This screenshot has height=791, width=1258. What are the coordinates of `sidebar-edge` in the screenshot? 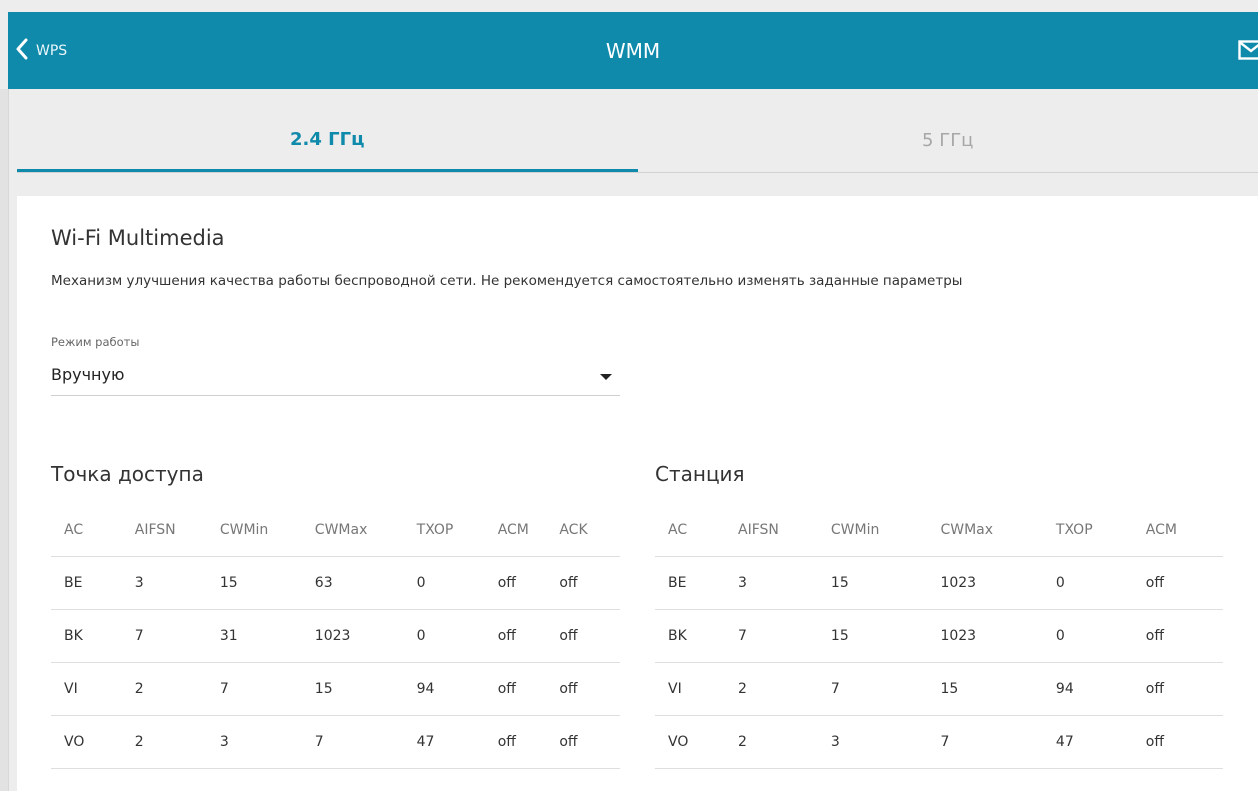 It's located at (4, 440).